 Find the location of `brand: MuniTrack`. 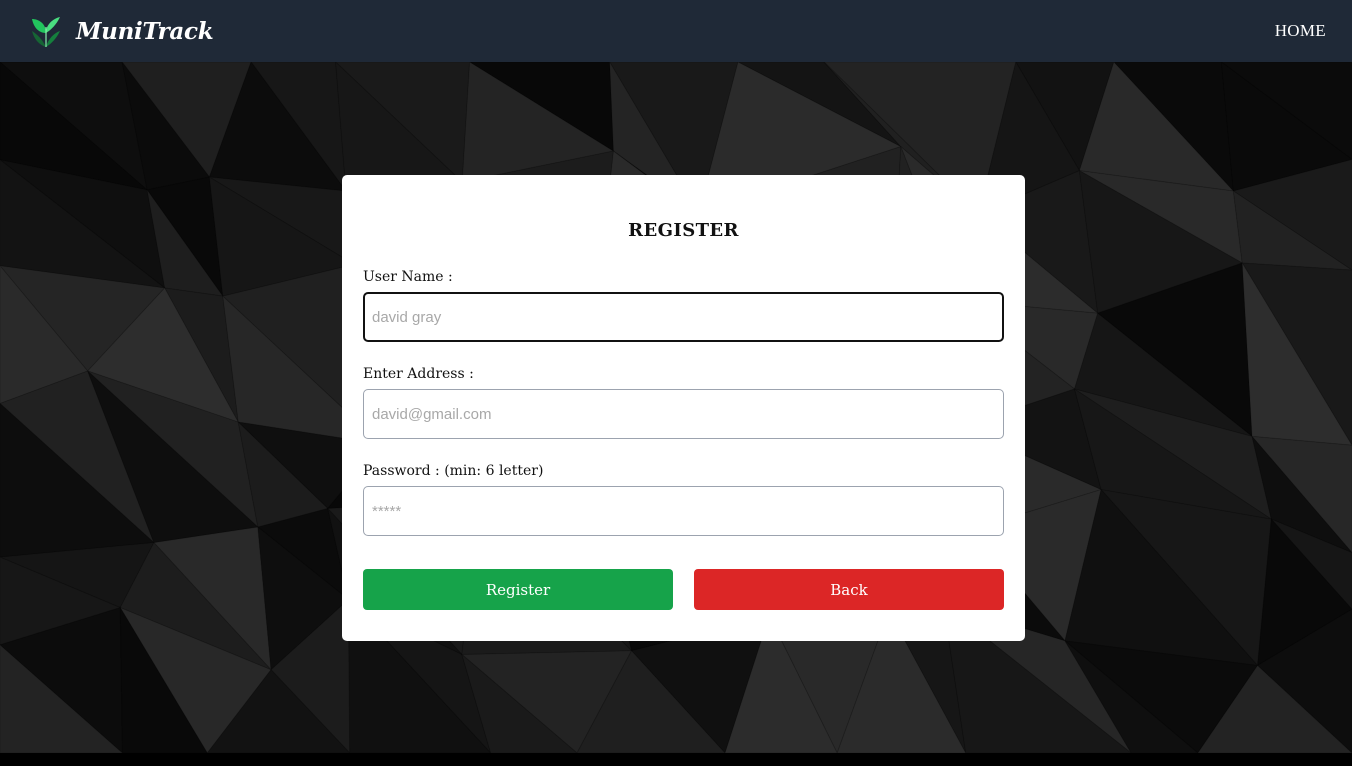

brand: MuniTrack is located at coordinates (121, 31).